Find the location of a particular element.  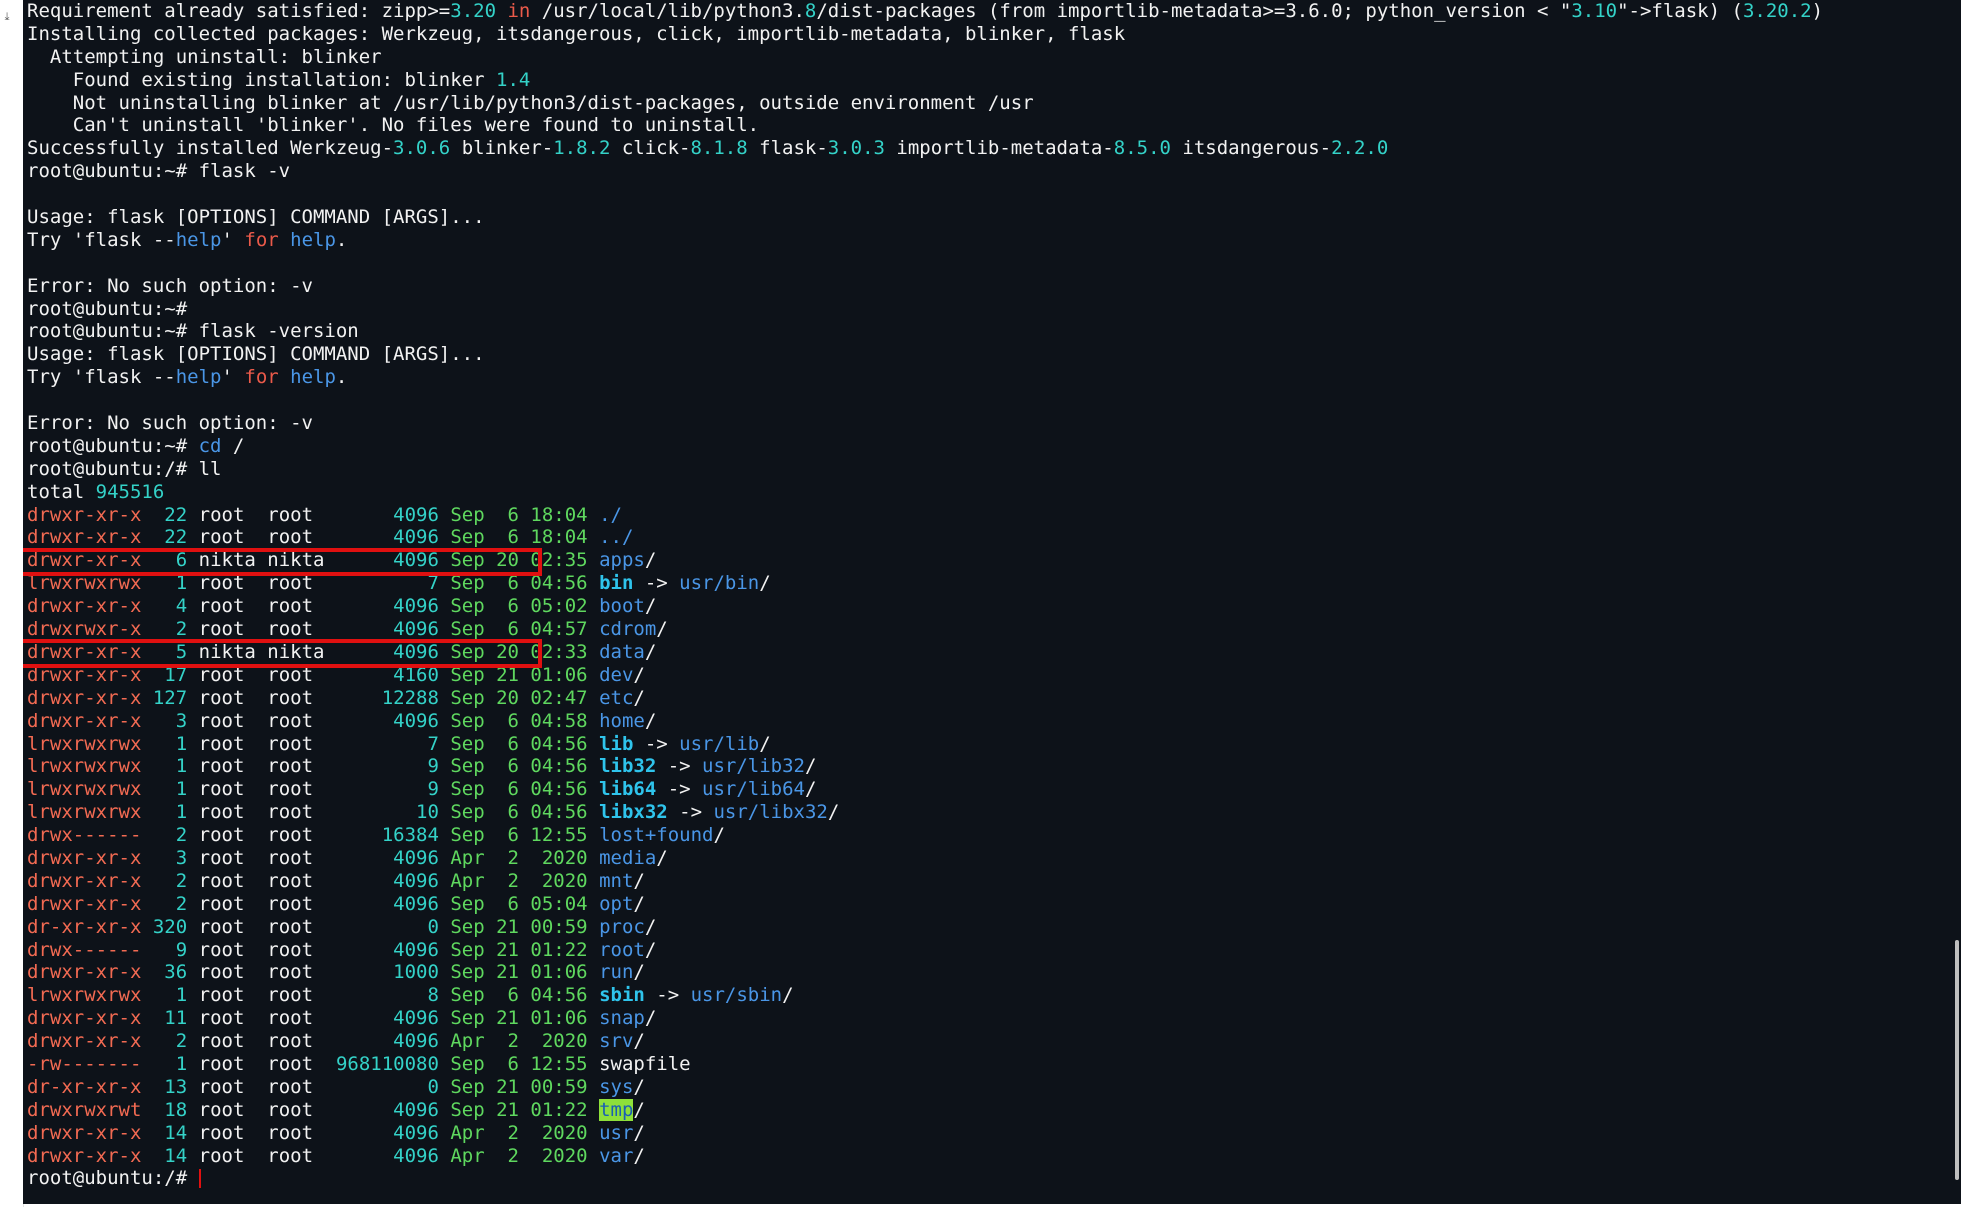

output-text: 945516 is located at coordinates (130, 491).